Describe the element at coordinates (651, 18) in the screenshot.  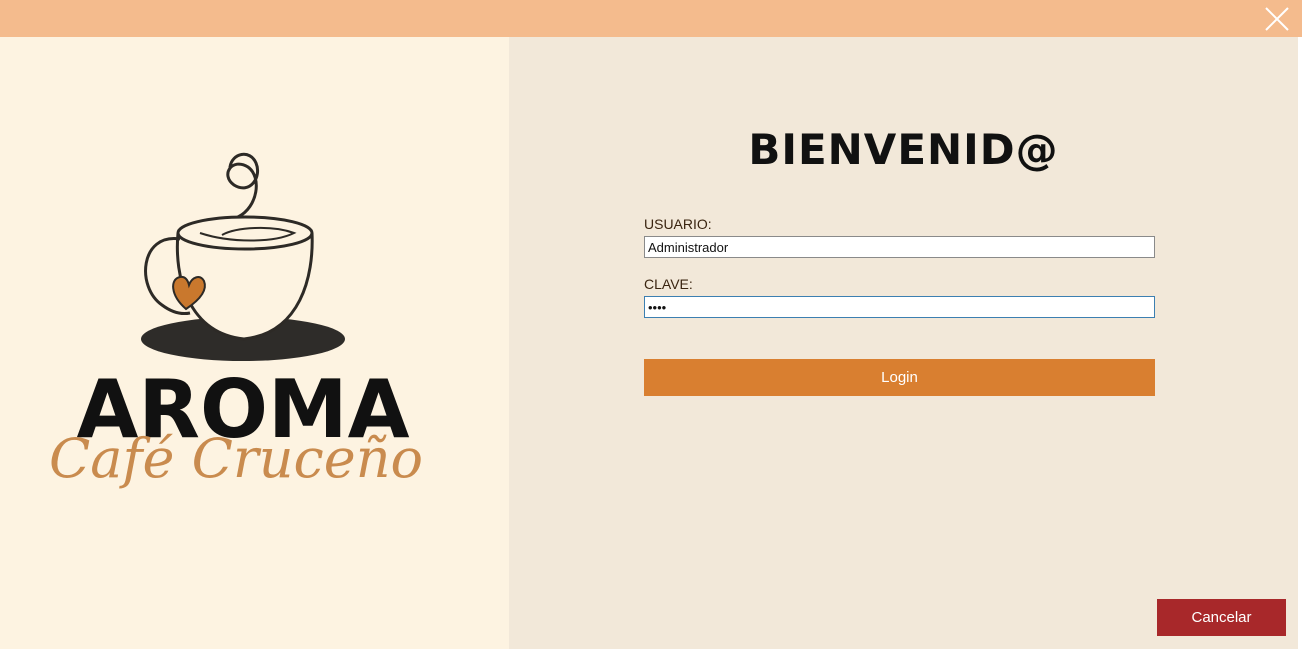
I see `title-bar` at that location.